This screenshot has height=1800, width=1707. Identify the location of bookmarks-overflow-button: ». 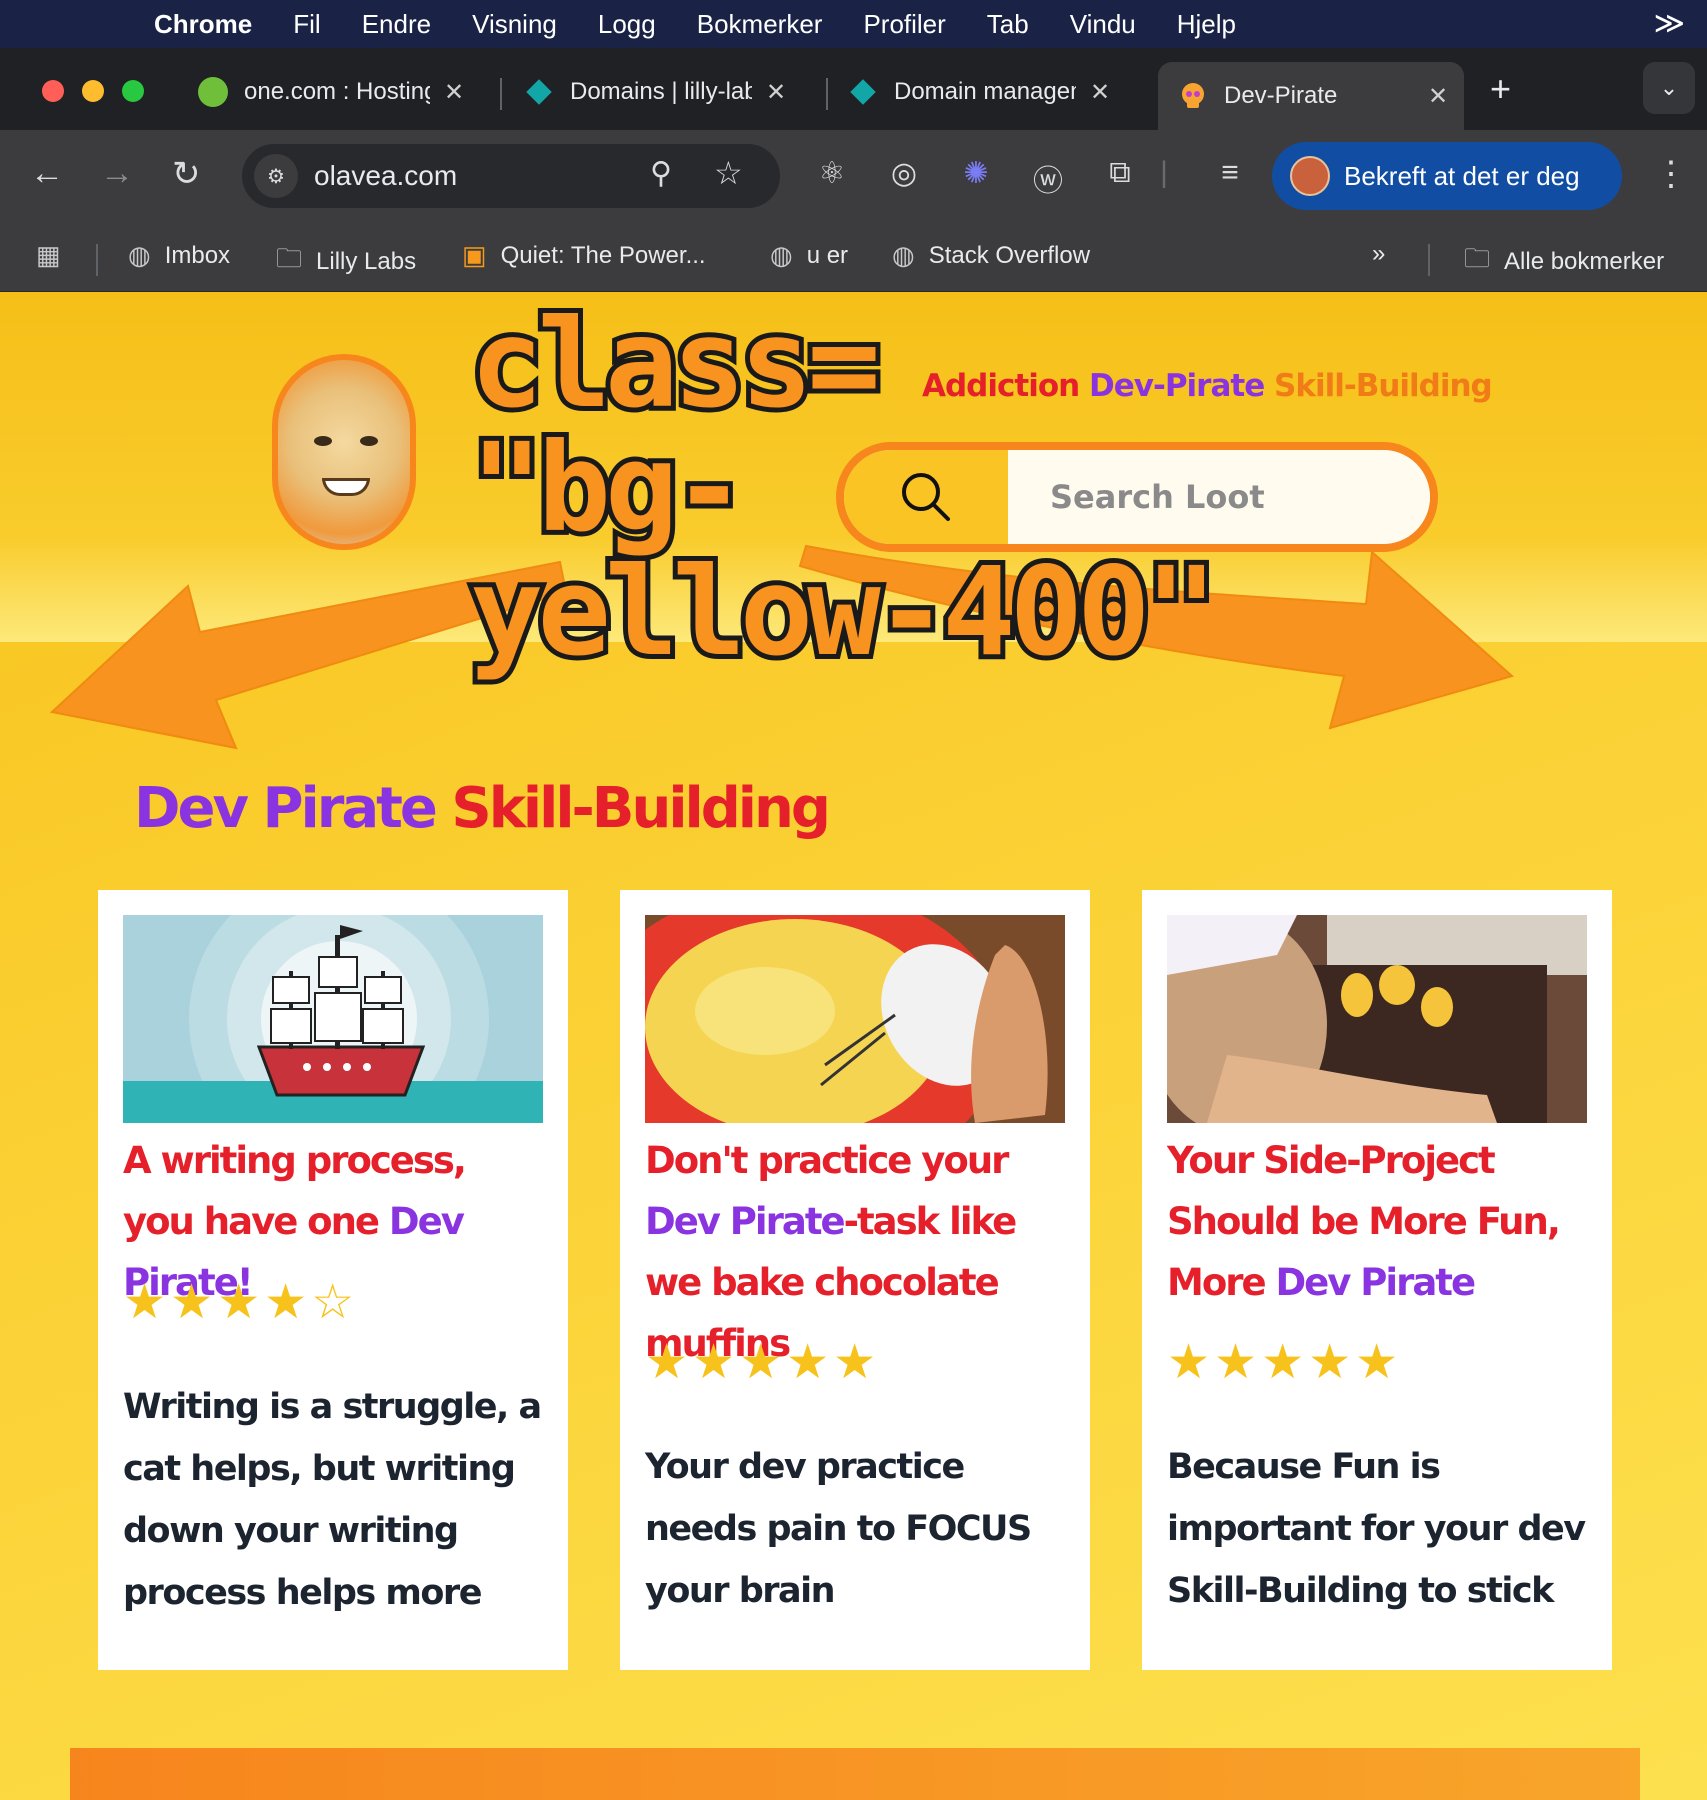
(1378, 254).